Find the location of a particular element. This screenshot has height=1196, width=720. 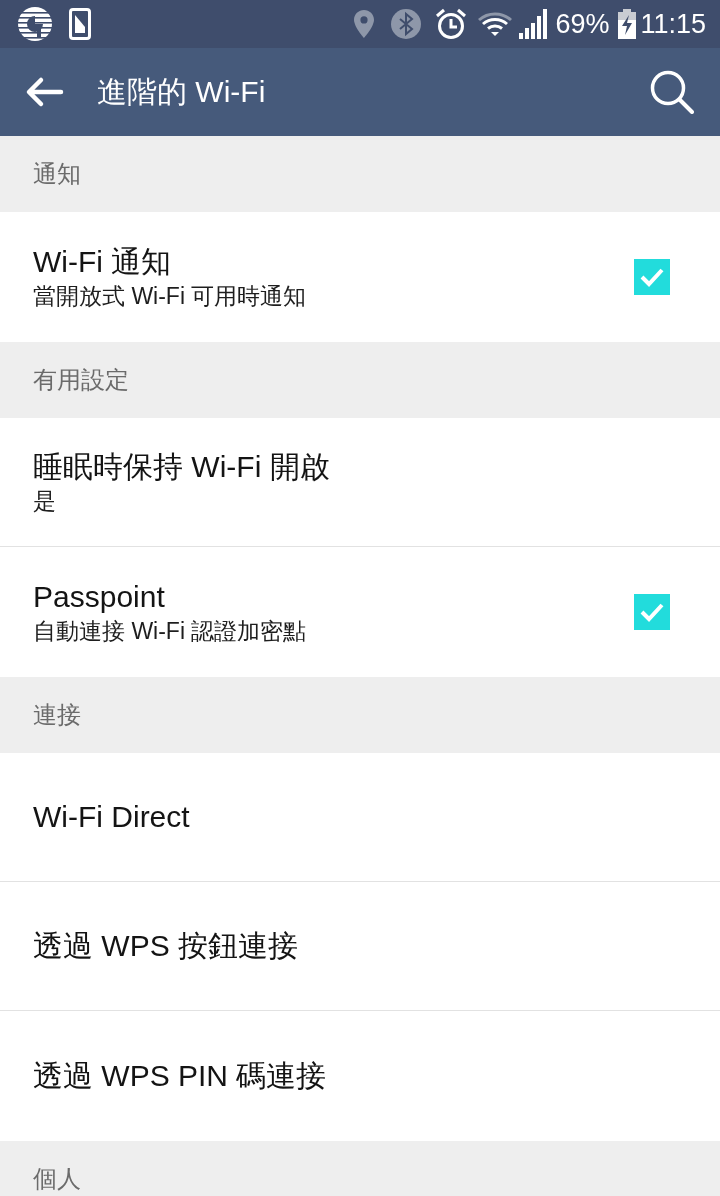

striped-circle-icon is located at coordinates (35, 24).